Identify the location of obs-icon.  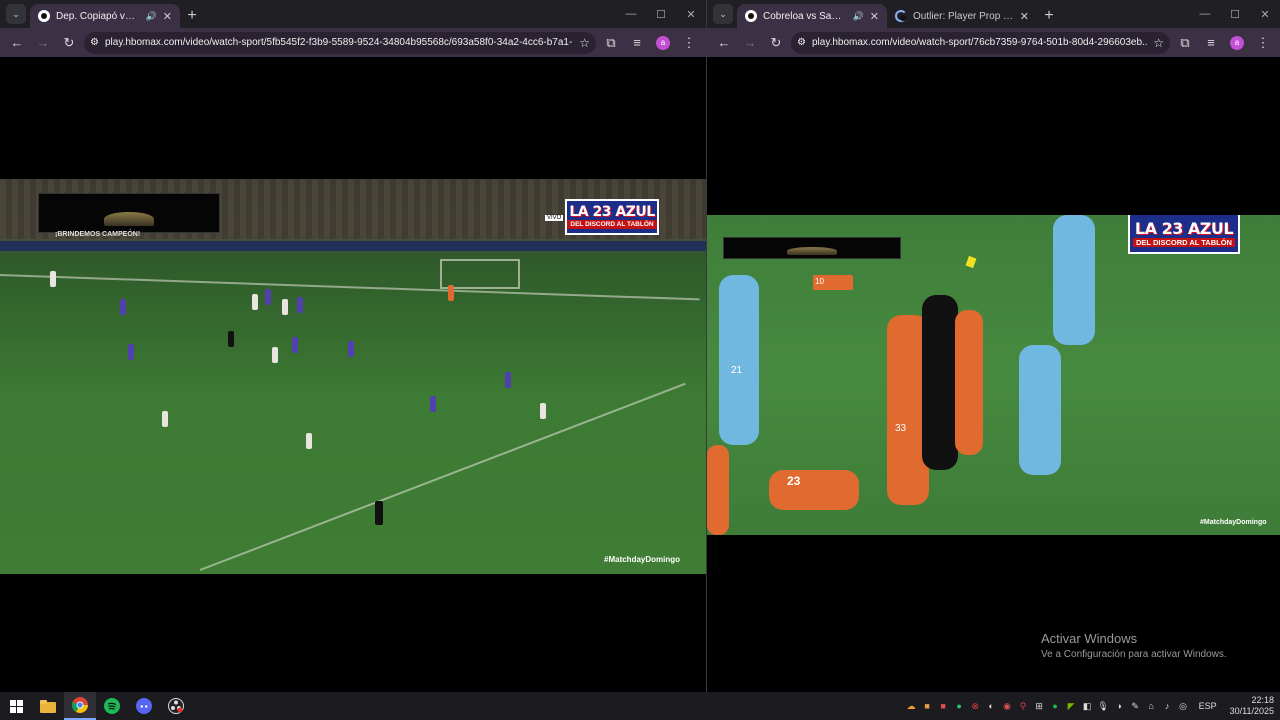
(176, 706).